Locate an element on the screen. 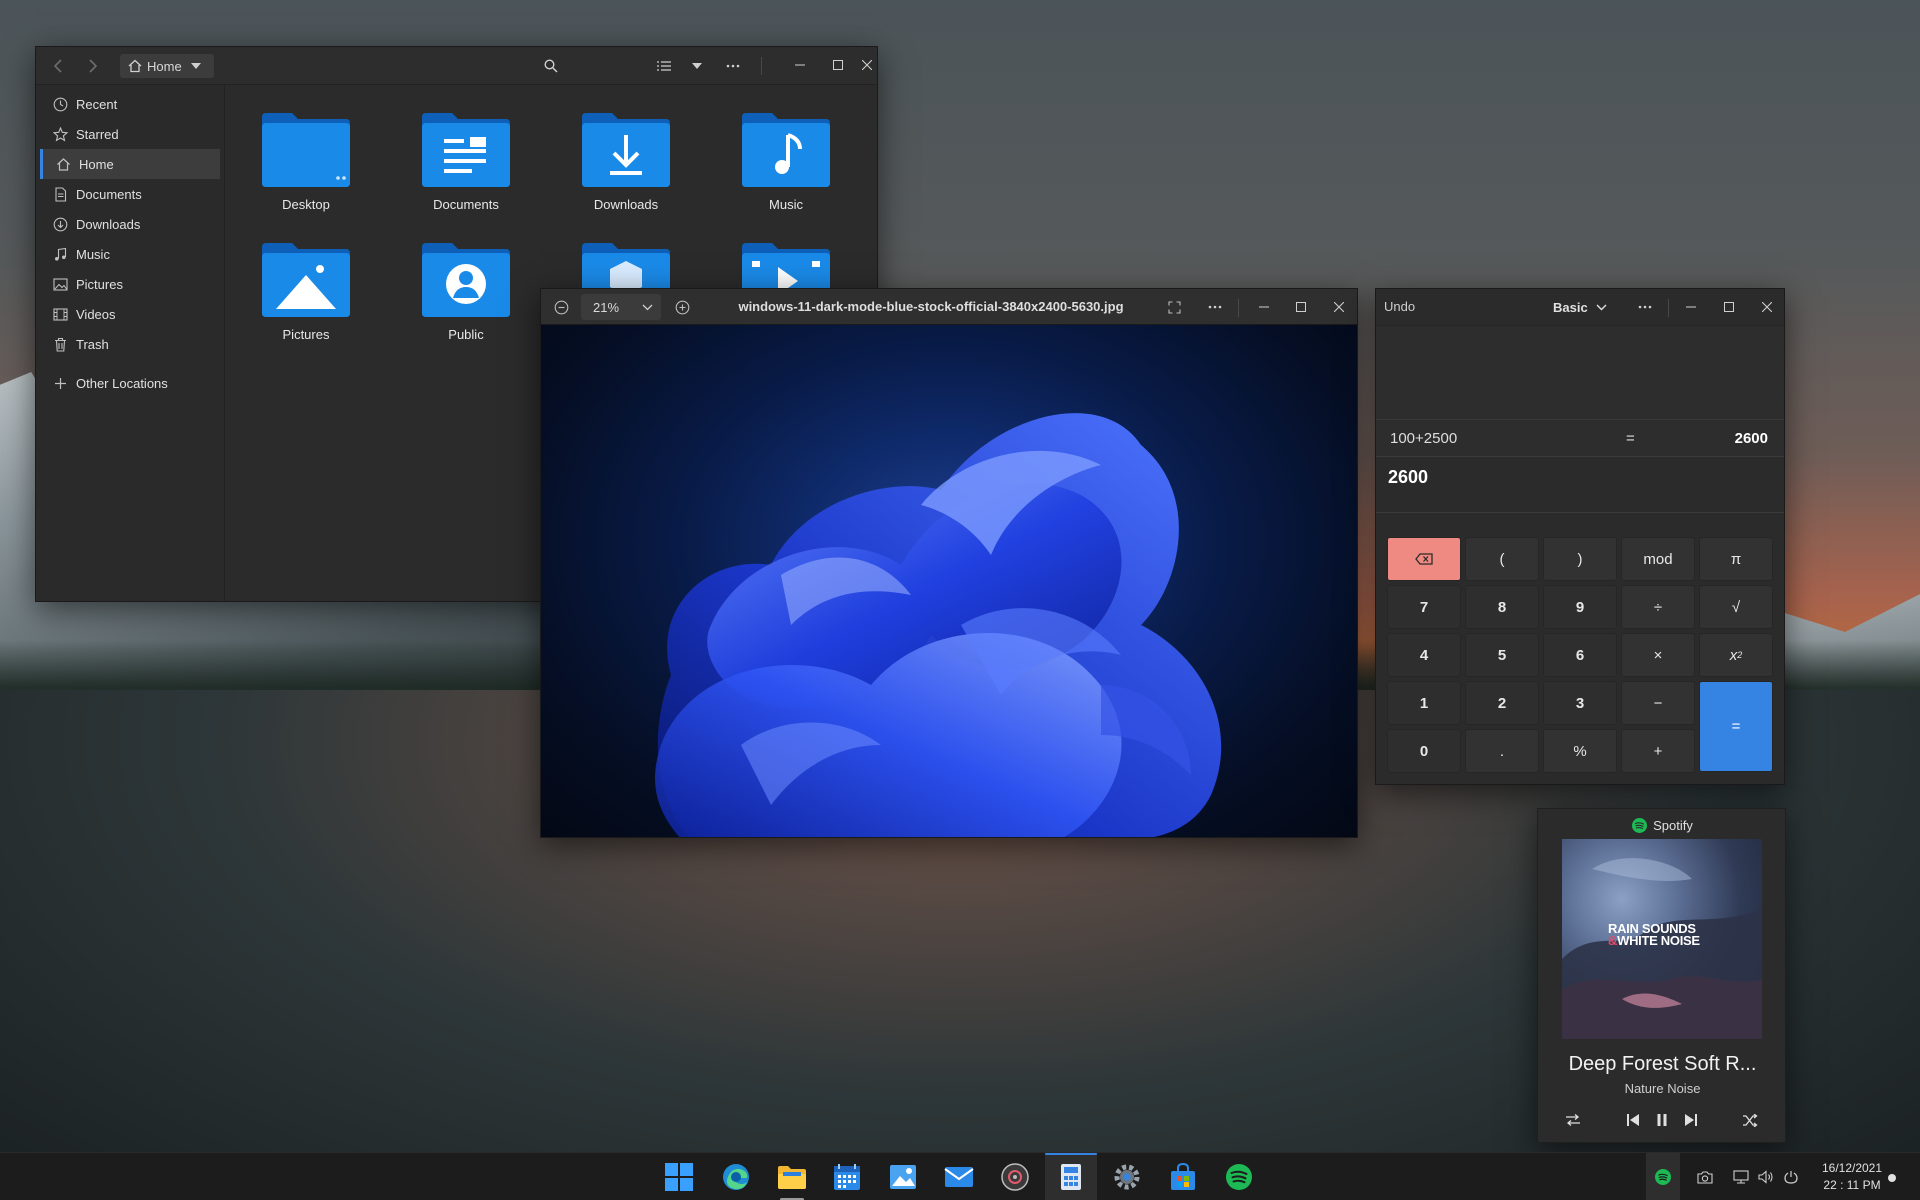 Image resolution: width=1920 pixels, height=1200 pixels. digit-2-button: 2 is located at coordinates (1502, 703).